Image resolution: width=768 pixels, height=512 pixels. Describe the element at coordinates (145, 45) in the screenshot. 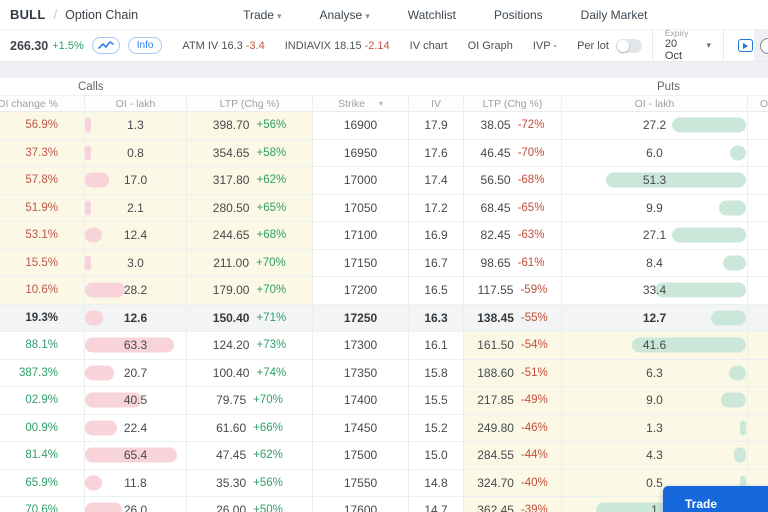

I see `info-button: Info` at that location.